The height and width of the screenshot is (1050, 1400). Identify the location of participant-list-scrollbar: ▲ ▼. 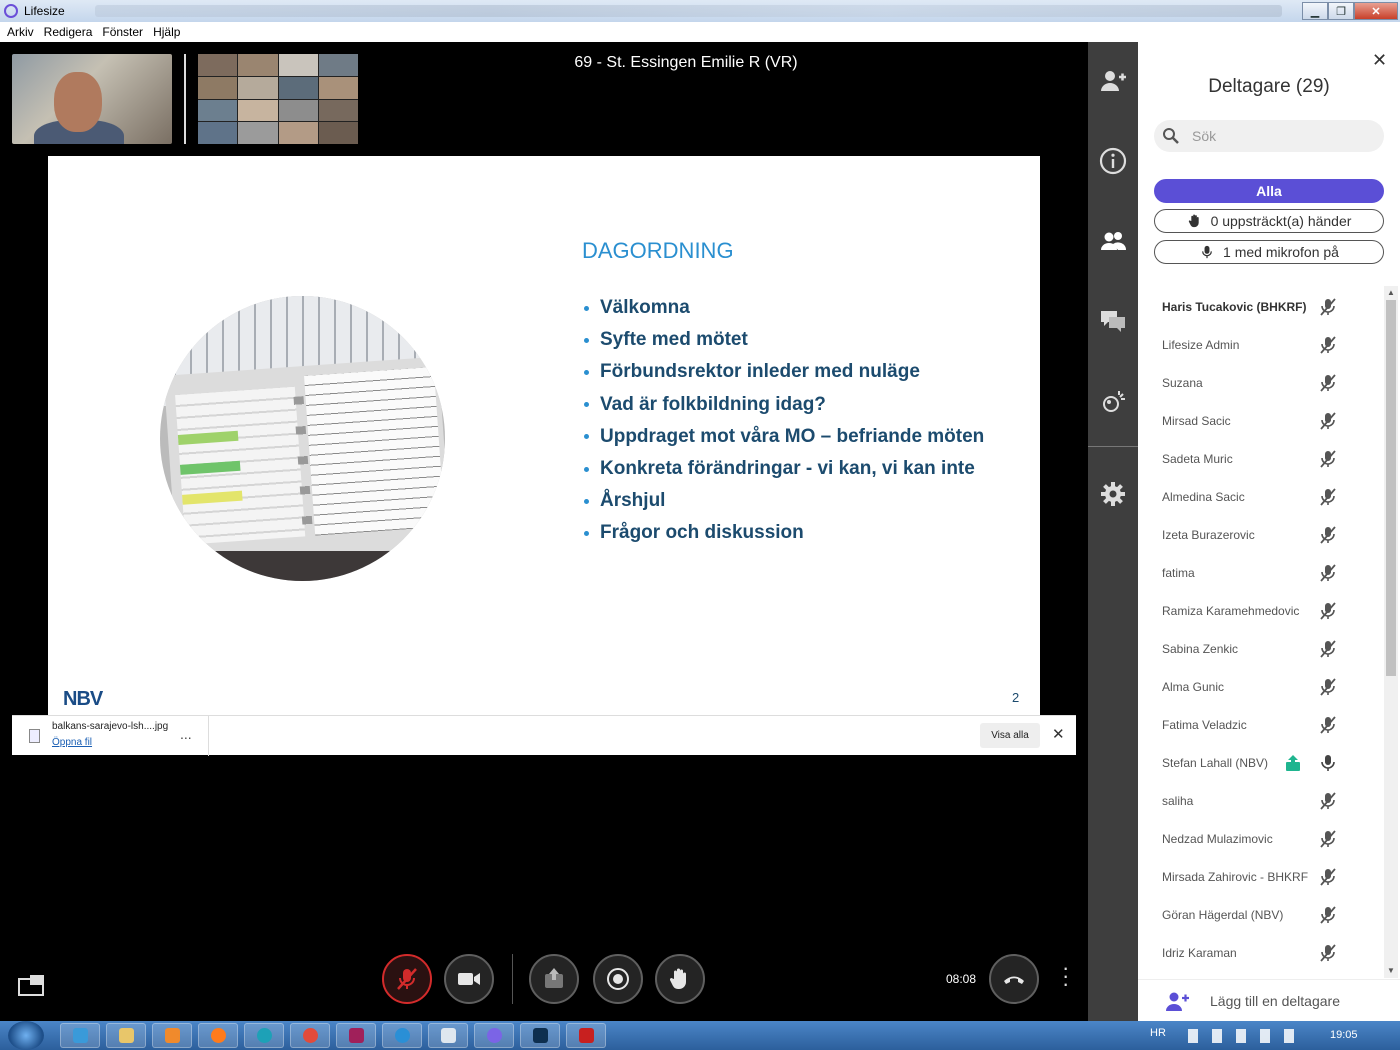
(1391, 632).